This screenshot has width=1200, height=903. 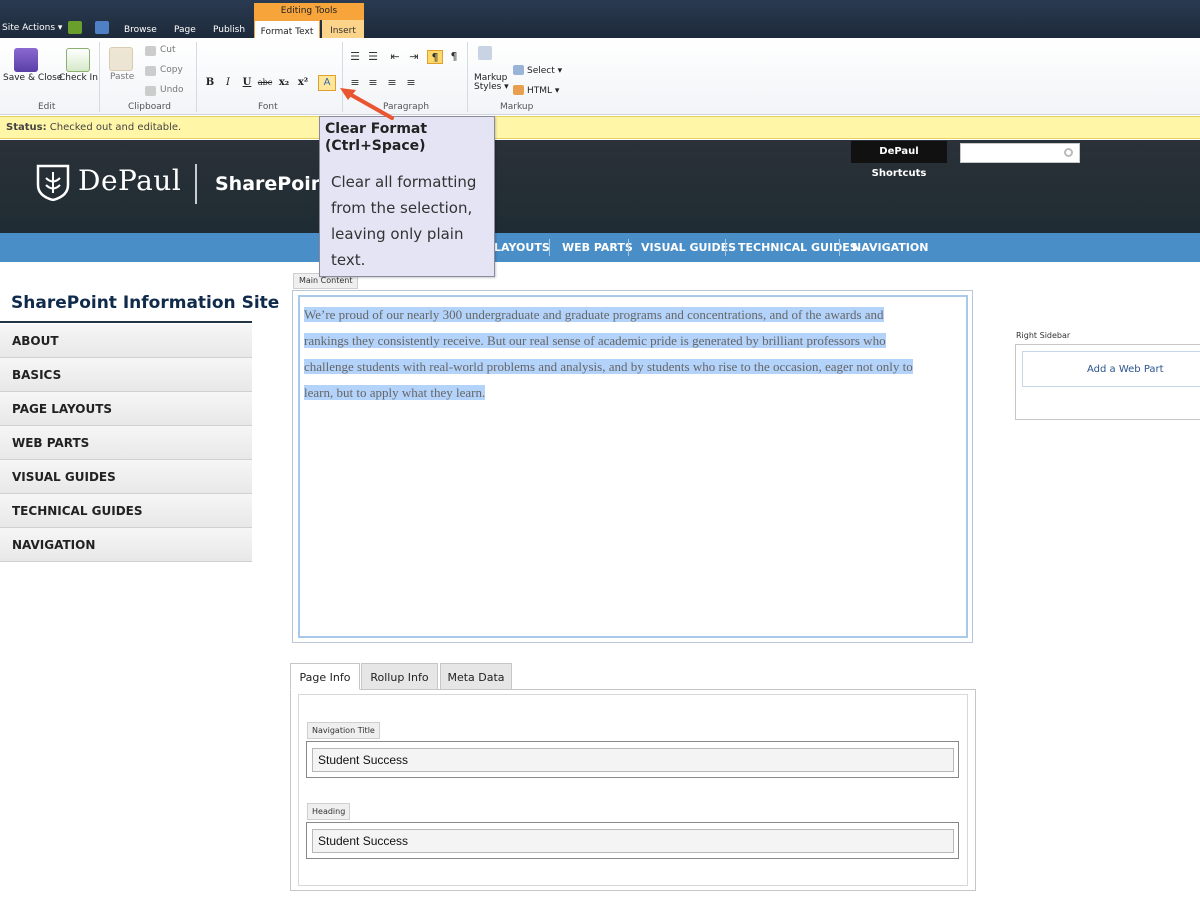 What do you see at coordinates (399, 676) in the screenshot?
I see `tab-rollup-info: Rollup Info` at bounding box center [399, 676].